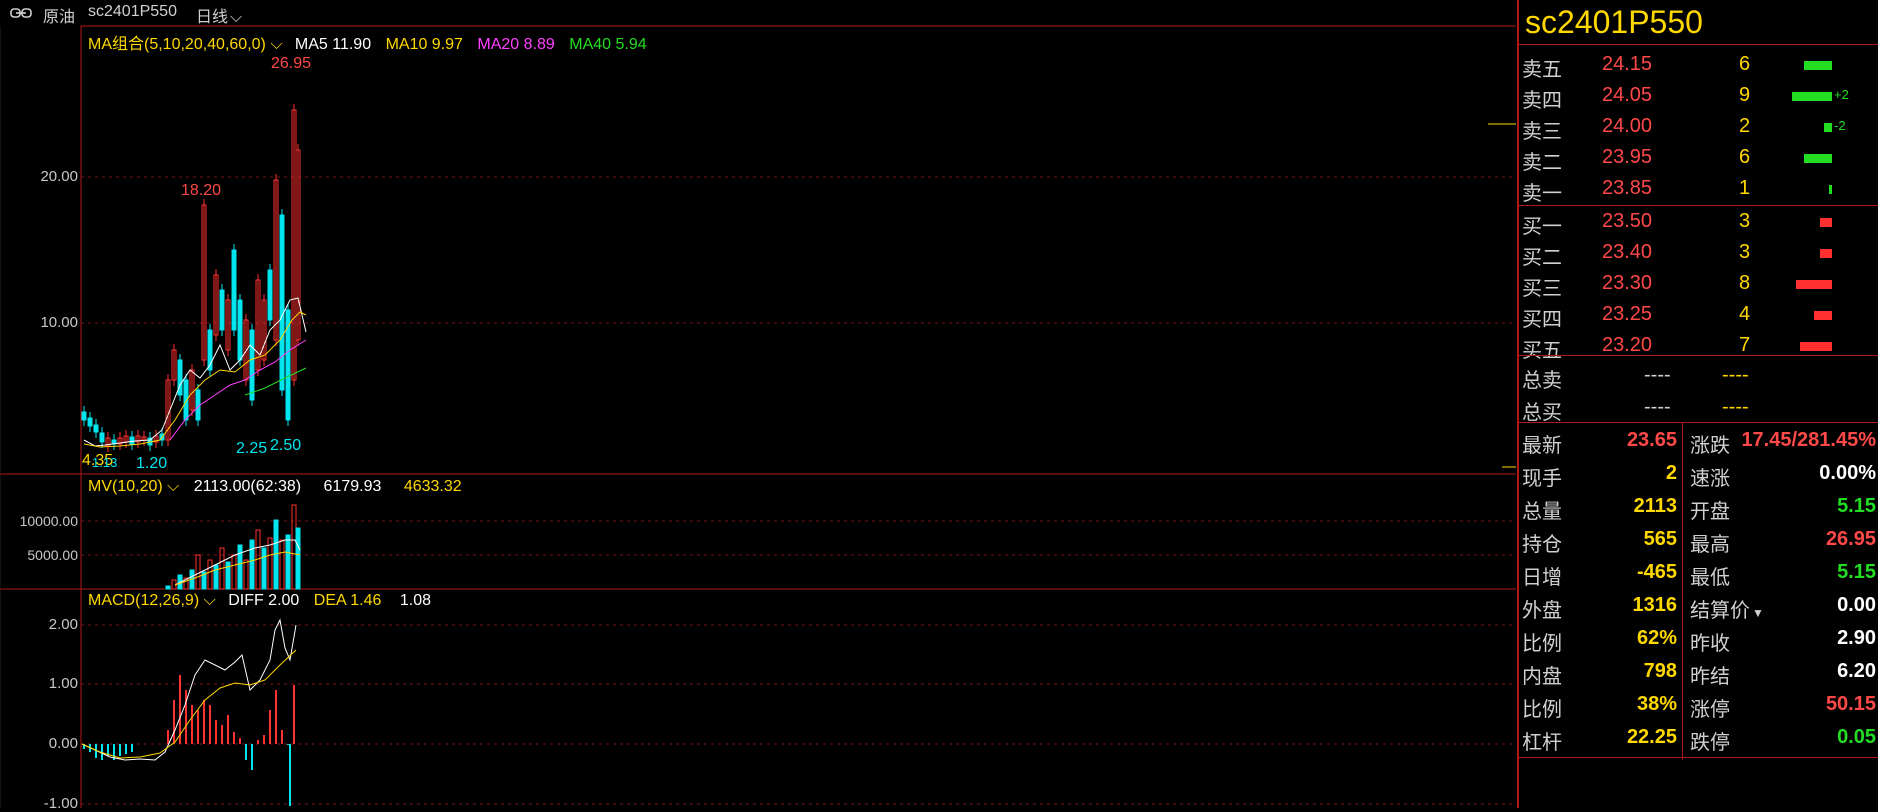  I want to click on ask-change: +2, so click(1841, 94).